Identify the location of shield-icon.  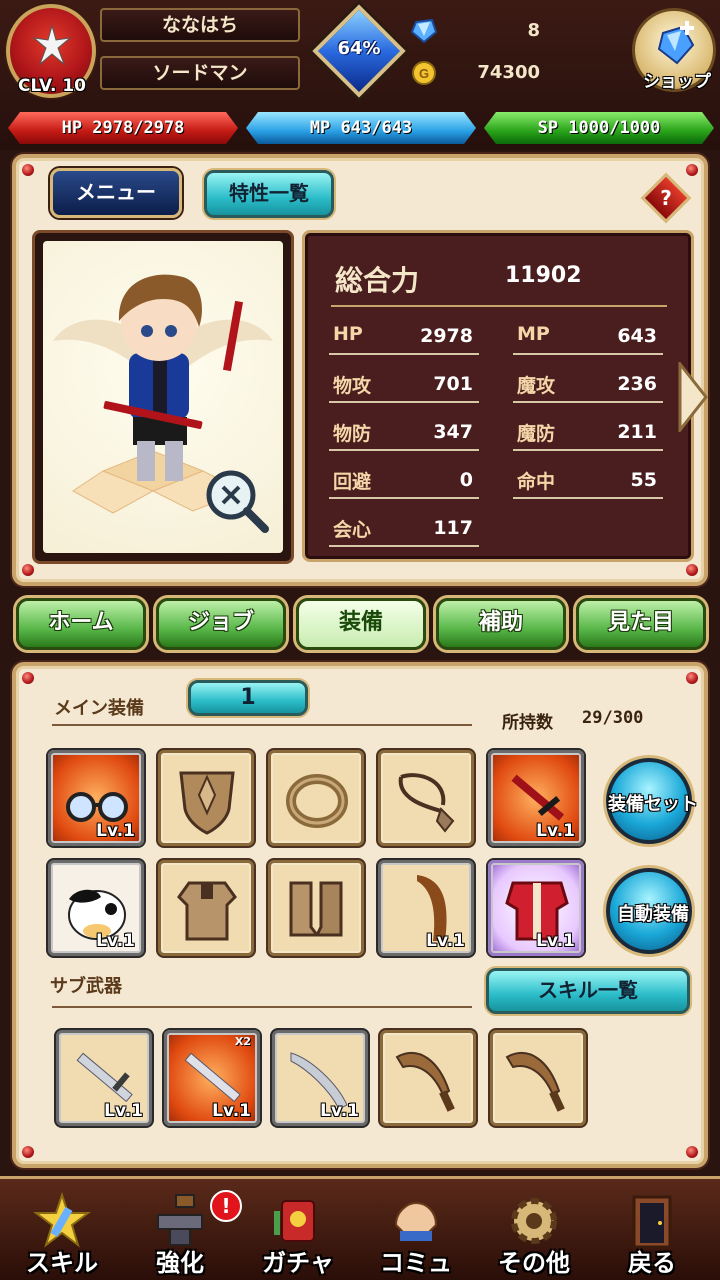
(207, 803).